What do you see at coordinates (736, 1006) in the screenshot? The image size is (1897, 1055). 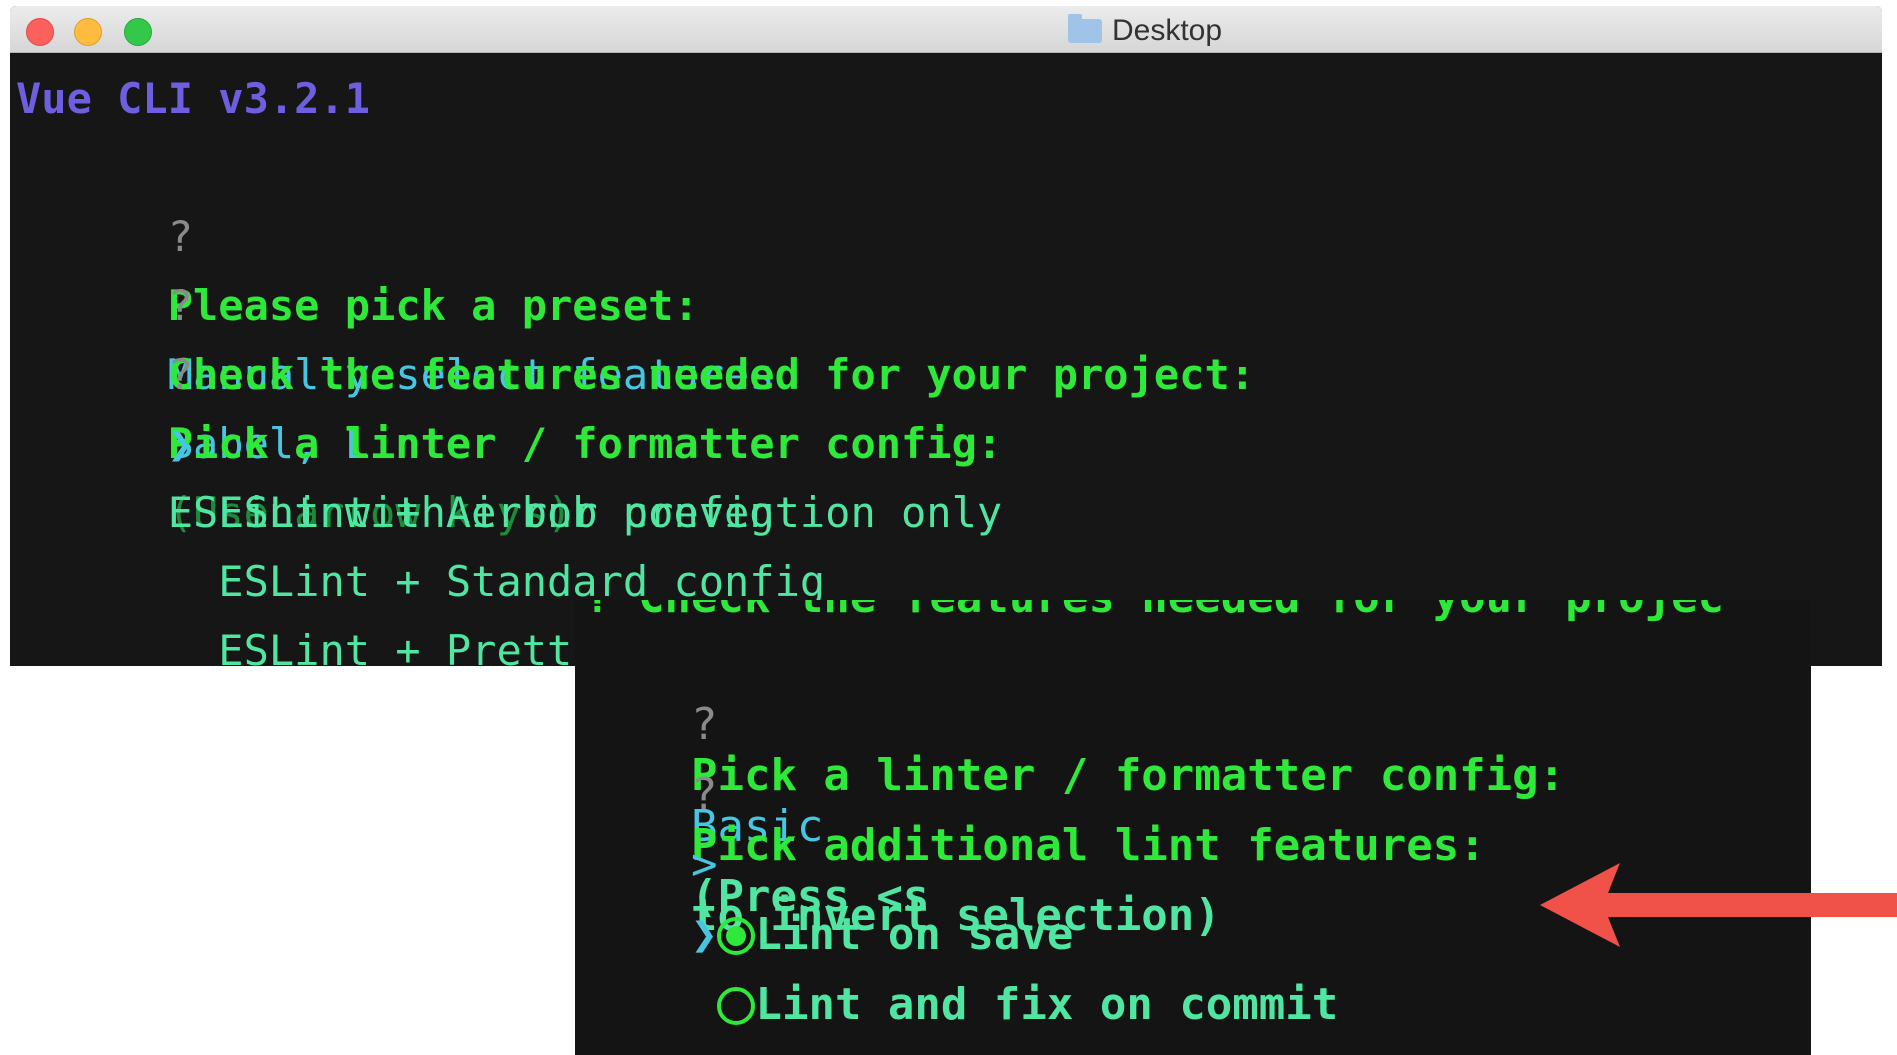 I see `radio-unchecked-icon` at bounding box center [736, 1006].